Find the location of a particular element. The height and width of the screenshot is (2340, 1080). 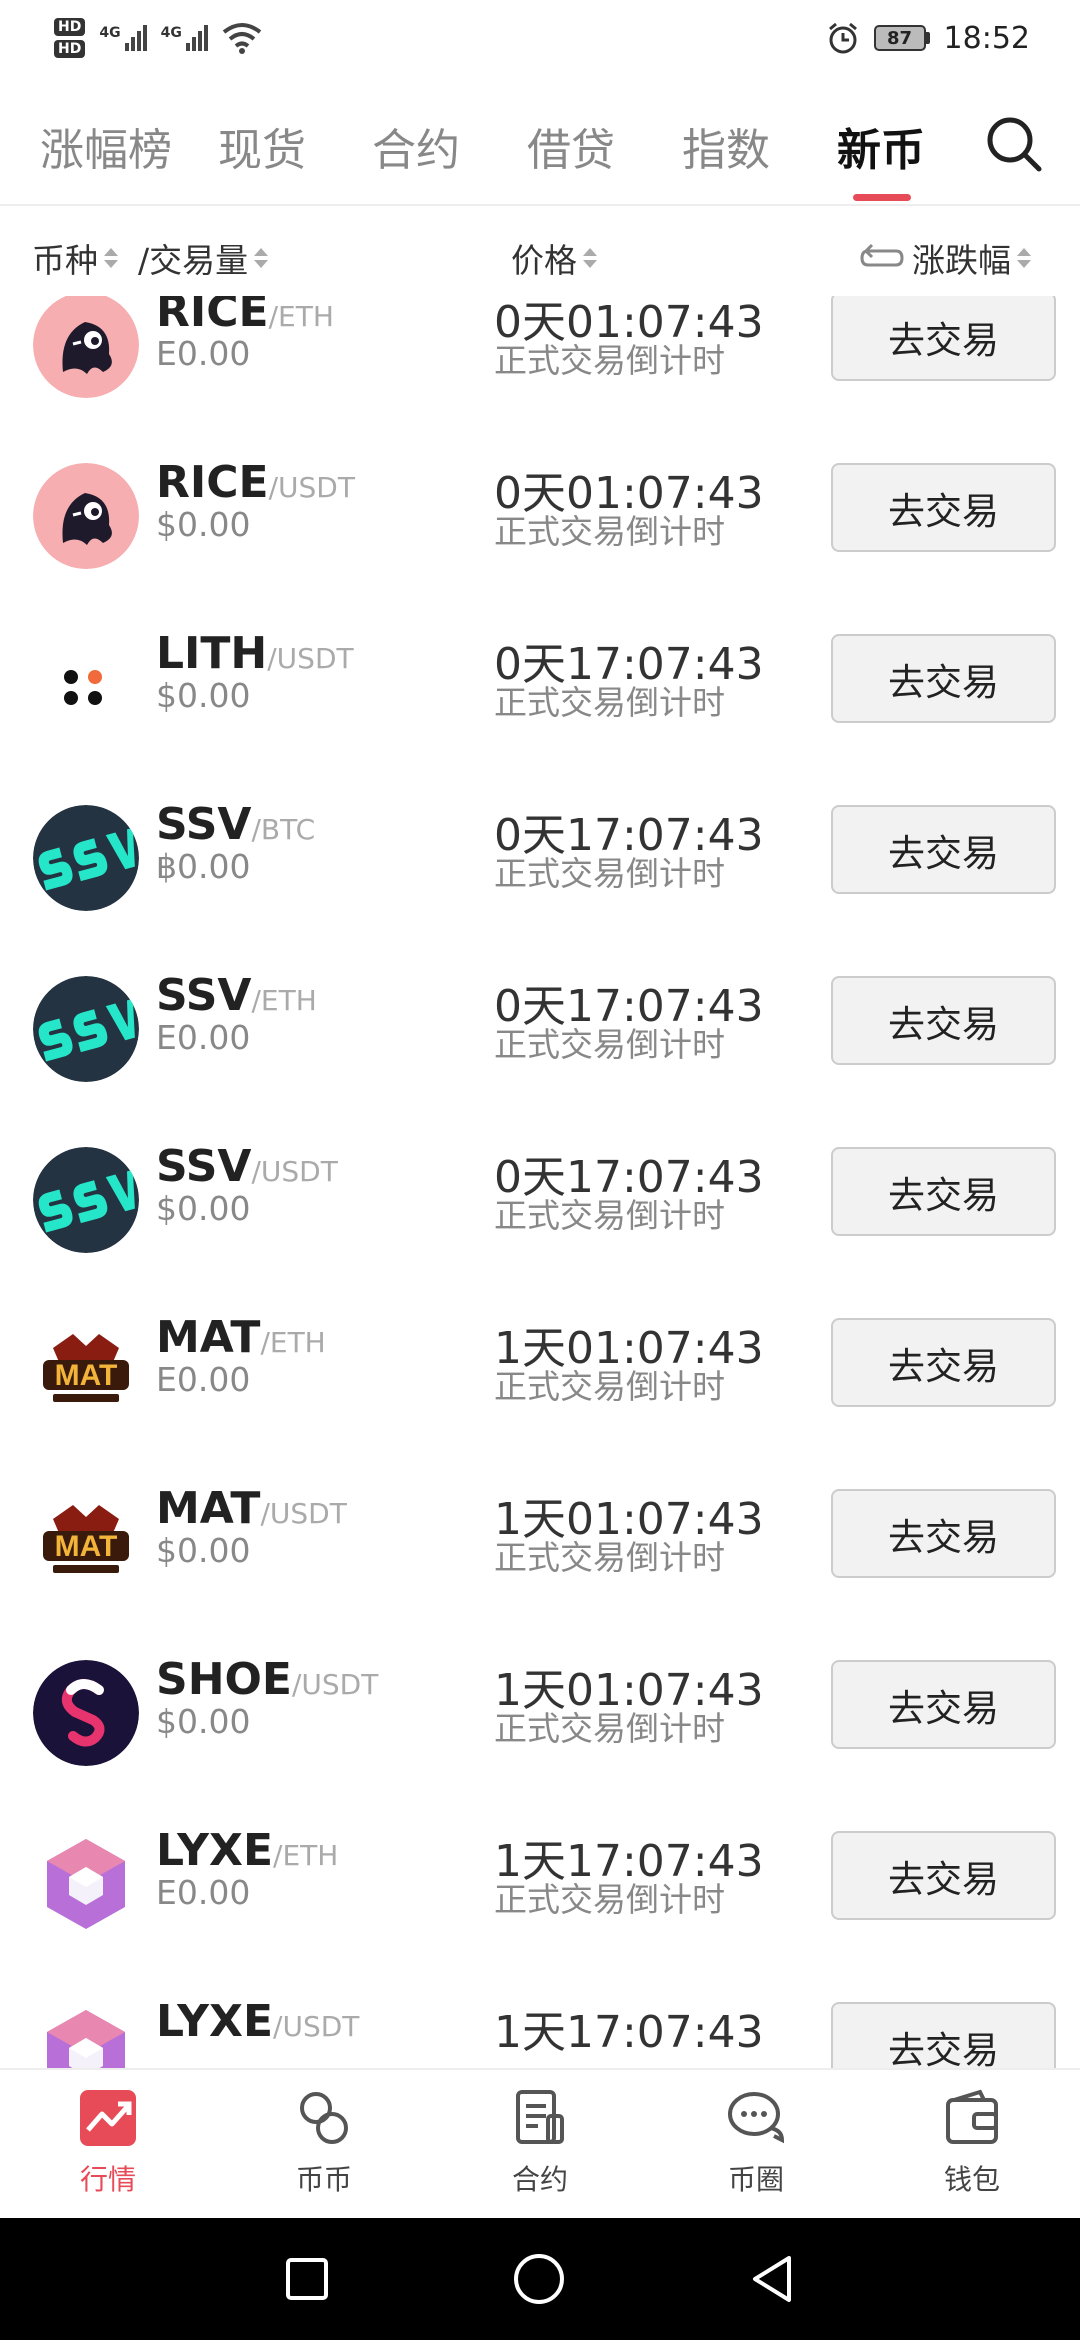

trading-pair: SSV/BTC is located at coordinates (235, 824).